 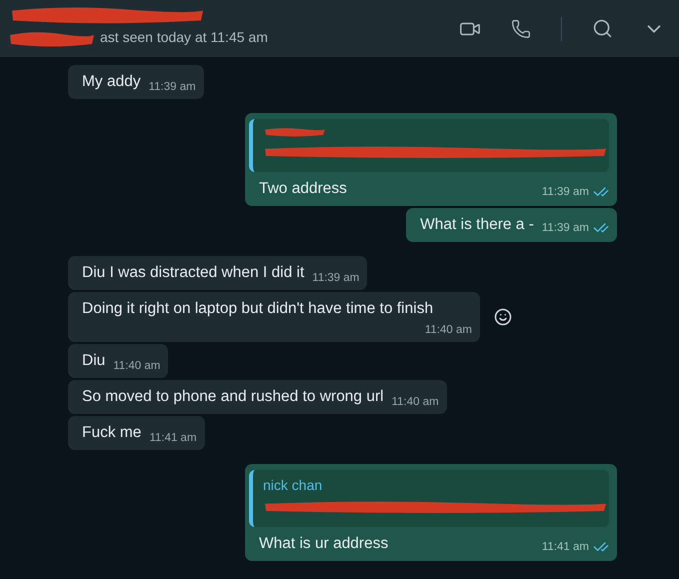 I want to click on search-icon, so click(x=602, y=28).